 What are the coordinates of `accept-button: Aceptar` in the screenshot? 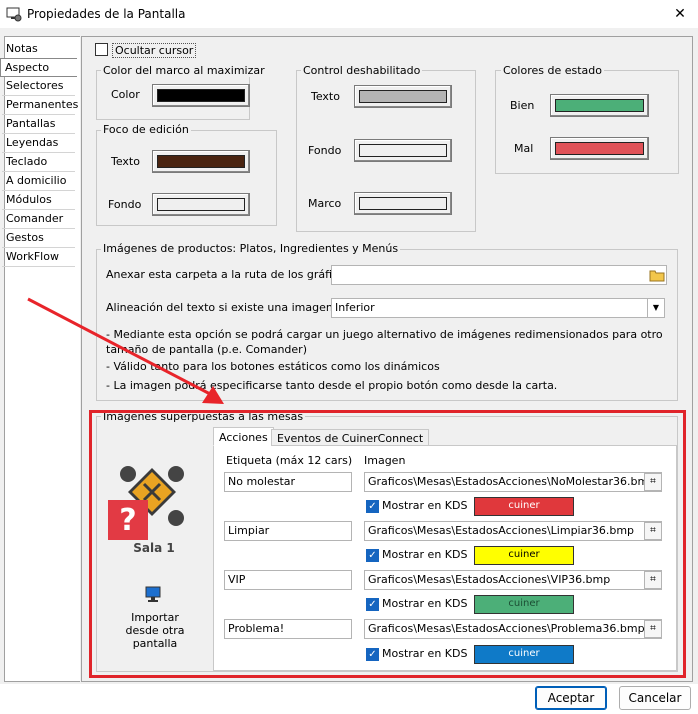 It's located at (571, 698).